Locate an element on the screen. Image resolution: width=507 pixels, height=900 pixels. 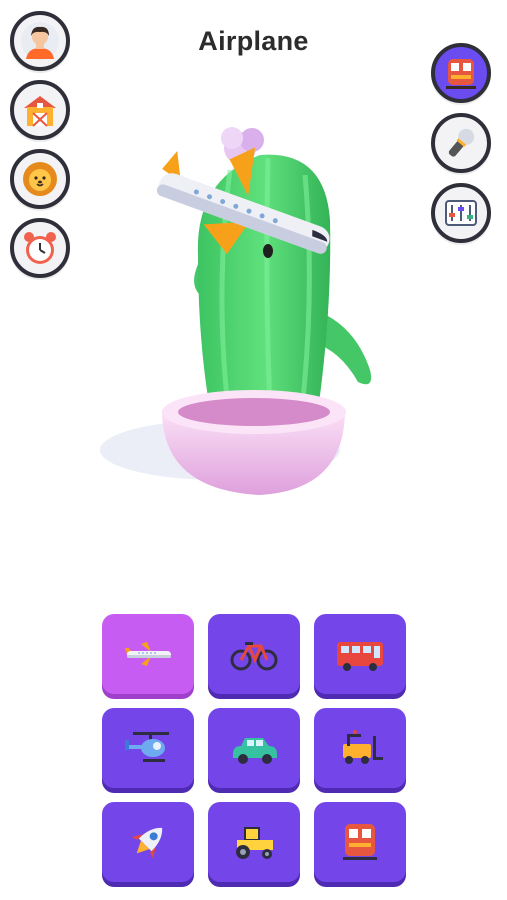
microphone-icon is located at coordinates (461, 142).